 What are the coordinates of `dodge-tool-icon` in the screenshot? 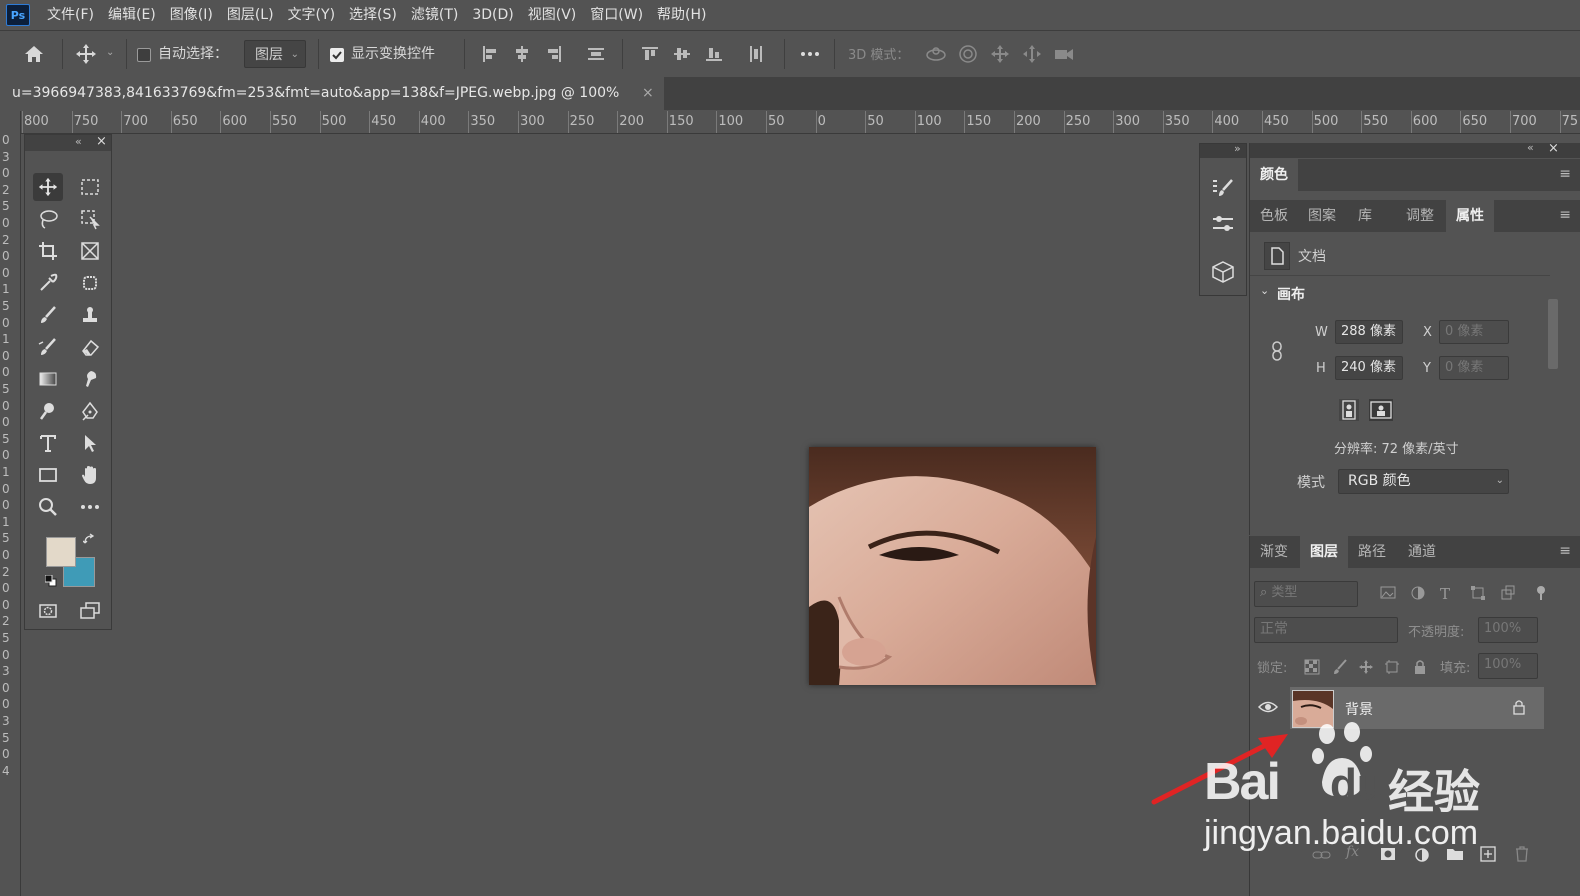 It's located at (48, 411).